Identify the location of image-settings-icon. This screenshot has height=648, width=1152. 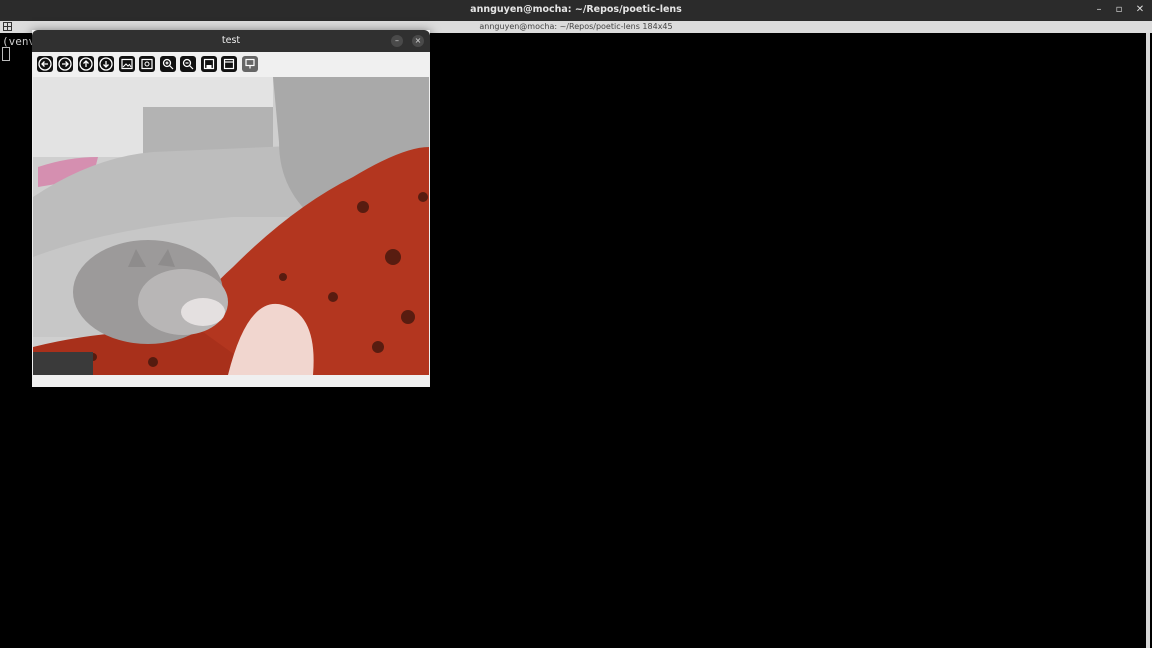
(147, 64).